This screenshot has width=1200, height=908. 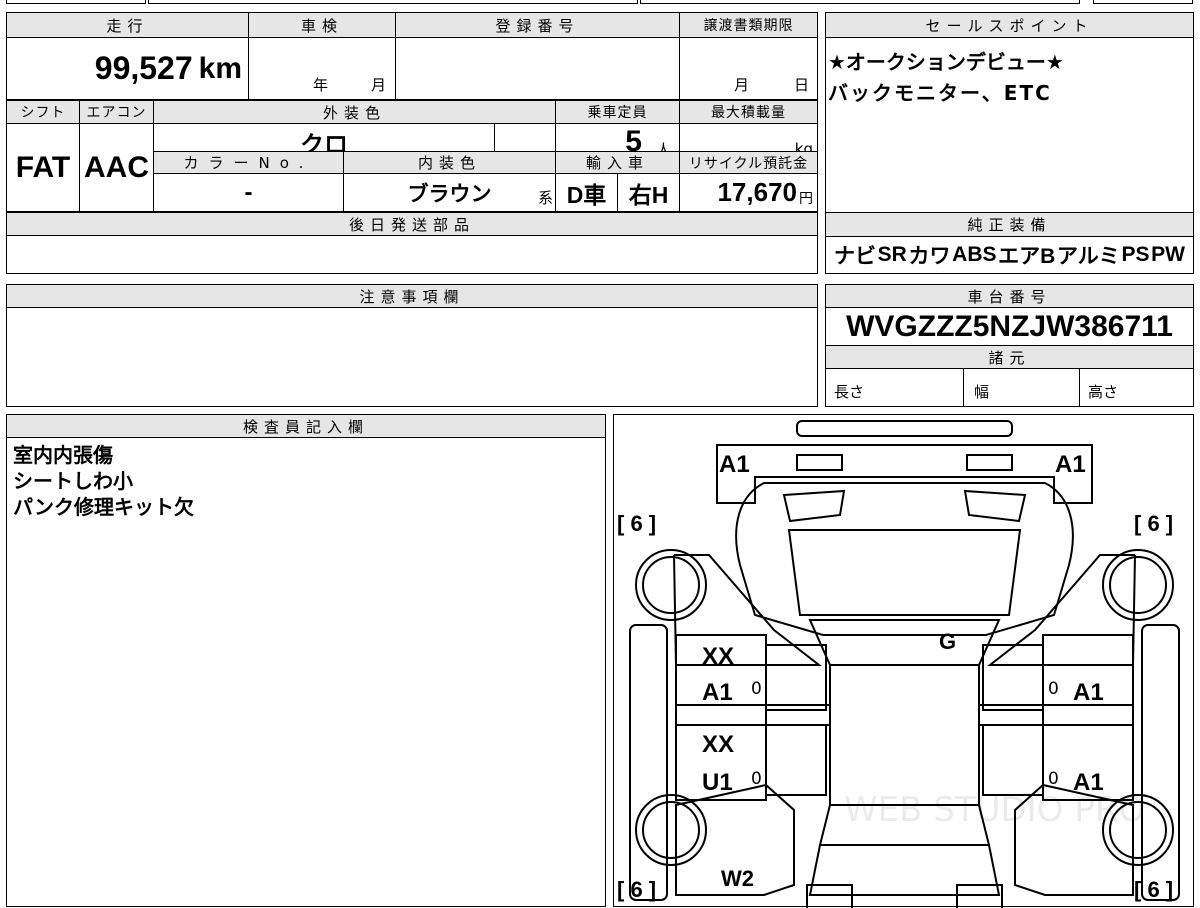 I want to click on mileage-value: 99,527, so click(x=143, y=68).